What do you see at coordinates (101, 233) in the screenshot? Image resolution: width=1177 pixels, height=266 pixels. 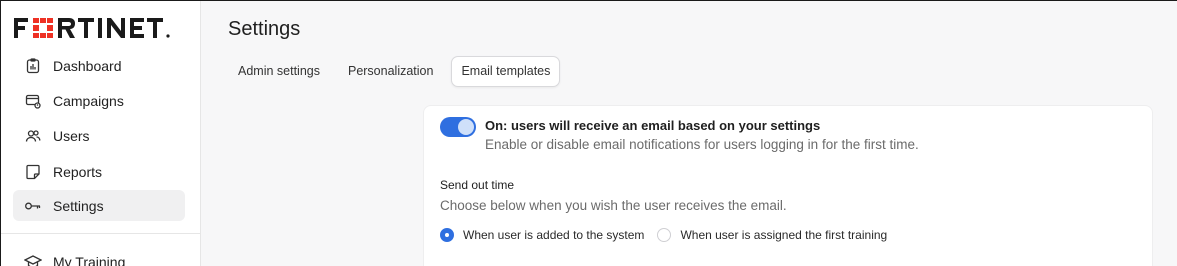 I see `sidebar-divider` at bounding box center [101, 233].